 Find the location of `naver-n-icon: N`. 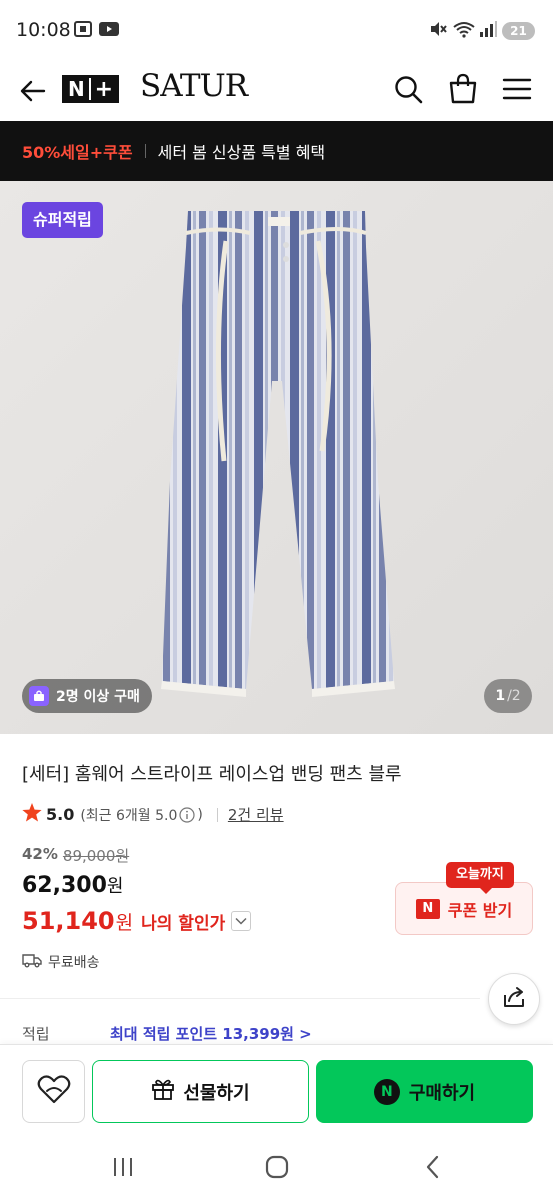

naver-n-icon: N is located at coordinates (427, 908).